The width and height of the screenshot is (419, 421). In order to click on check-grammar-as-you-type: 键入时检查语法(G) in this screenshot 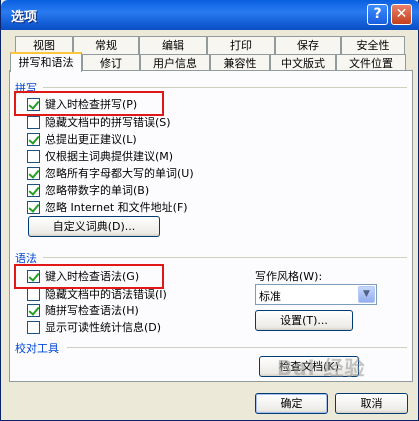, I will do `click(83, 276)`.